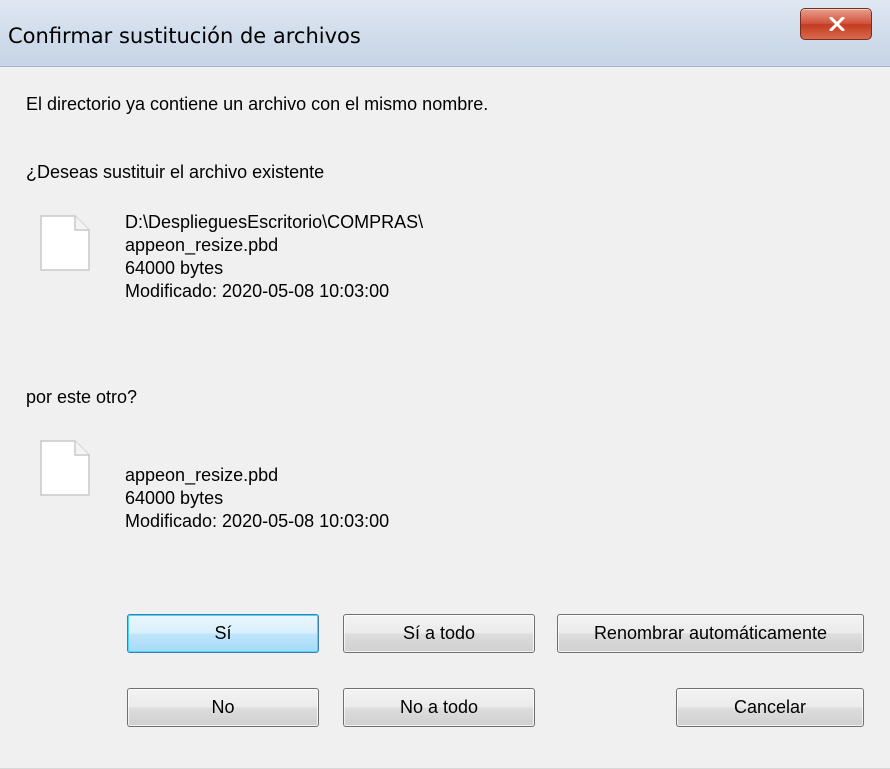 The image size is (890, 769). Describe the element at coordinates (257, 291) in the screenshot. I see `existing-file-modified: Modificado: 2020-05-08 10:03:00` at that location.